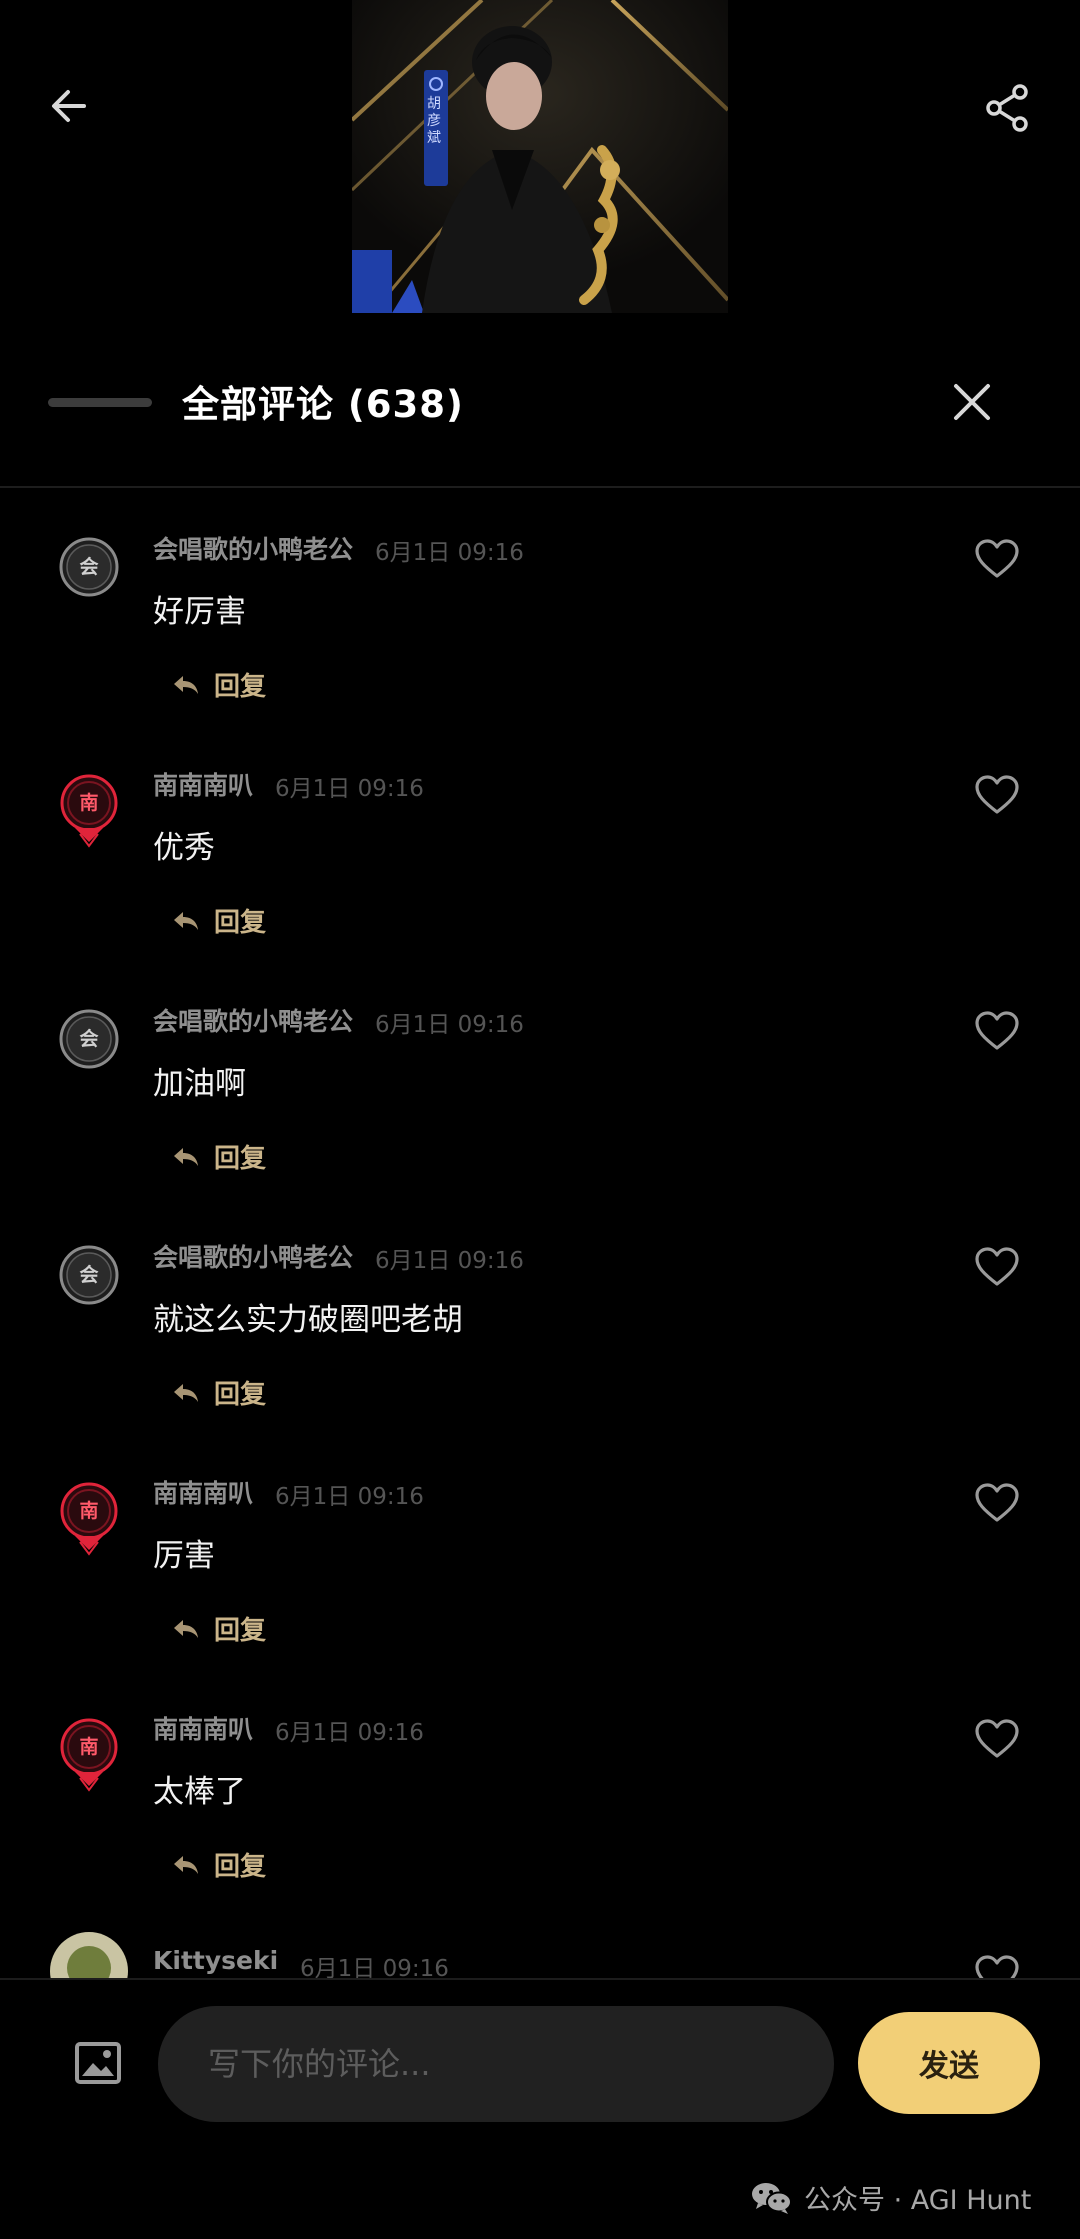  I want to click on comment-item: 会 会唱歌的小鸭老公 6月1日 09:16 就这么实力破圈吧老胡回复, so click(540, 1314).